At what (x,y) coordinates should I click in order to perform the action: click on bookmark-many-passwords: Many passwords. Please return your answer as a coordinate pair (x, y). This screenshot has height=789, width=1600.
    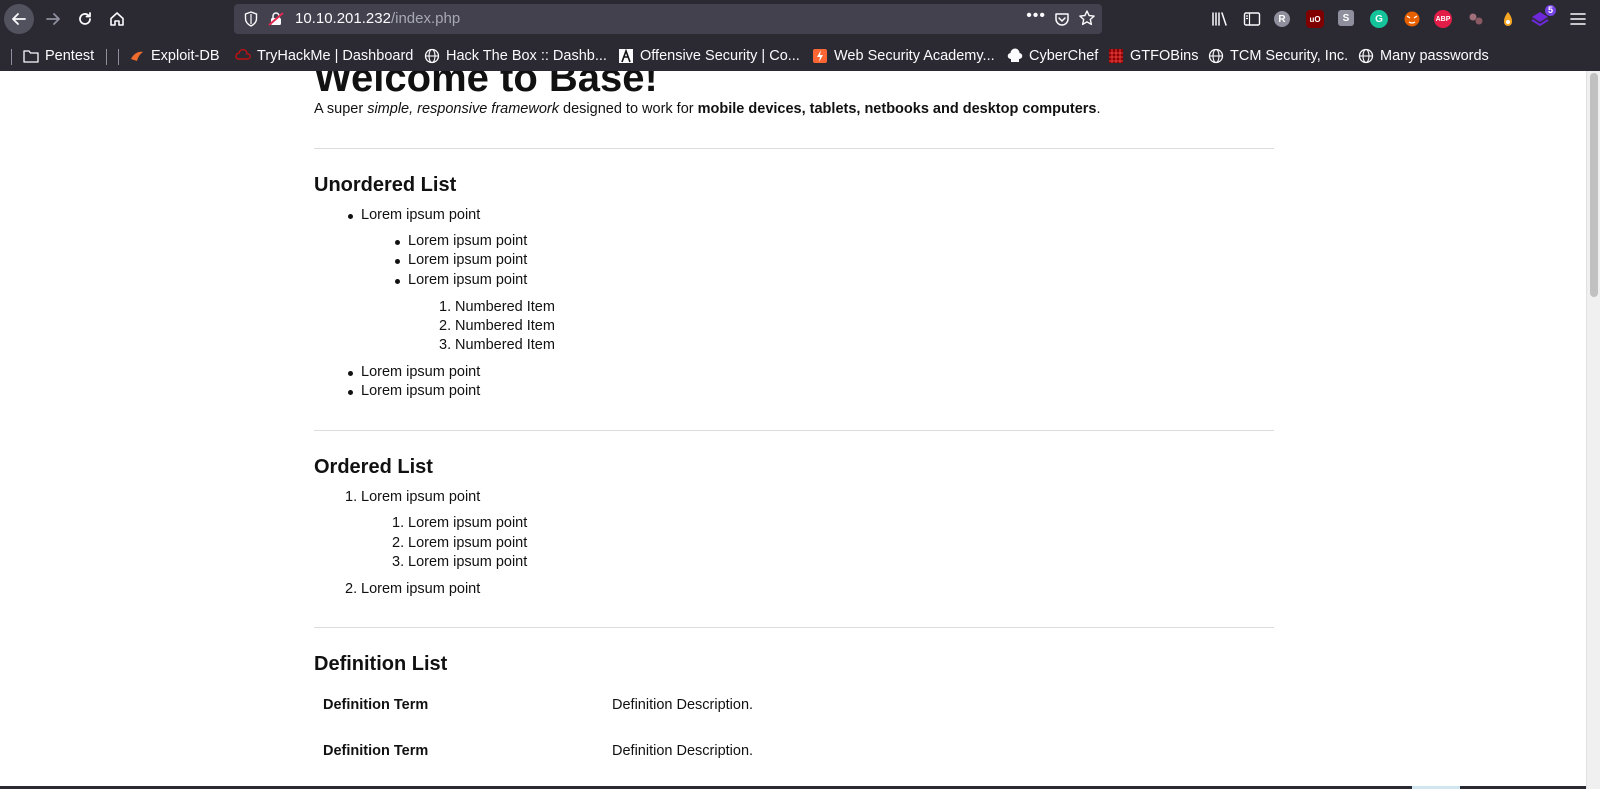
    Looking at the image, I should click on (1423, 56).